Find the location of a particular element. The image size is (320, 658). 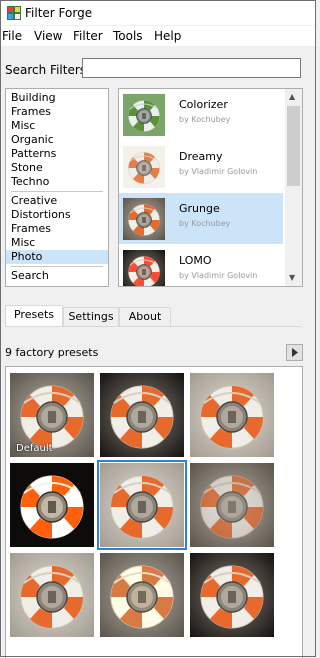

filter-item-lomo: LOMO by Vladimir Golovin is located at coordinates (201, 265).